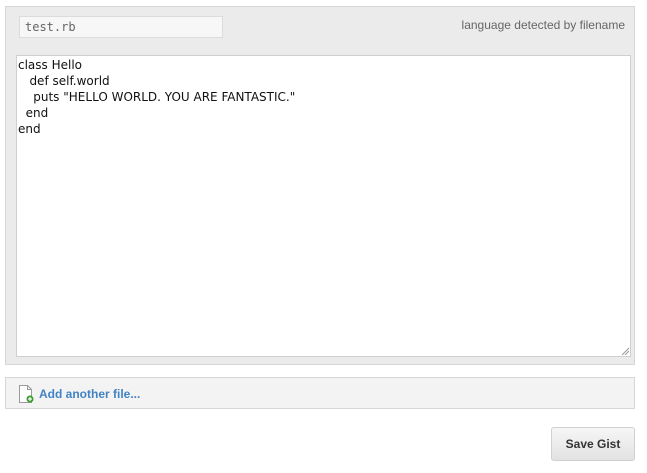 The image size is (647, 473). Describe the element at coordinates (121, 27) in the screenshot. I see `filename-input` at that location.